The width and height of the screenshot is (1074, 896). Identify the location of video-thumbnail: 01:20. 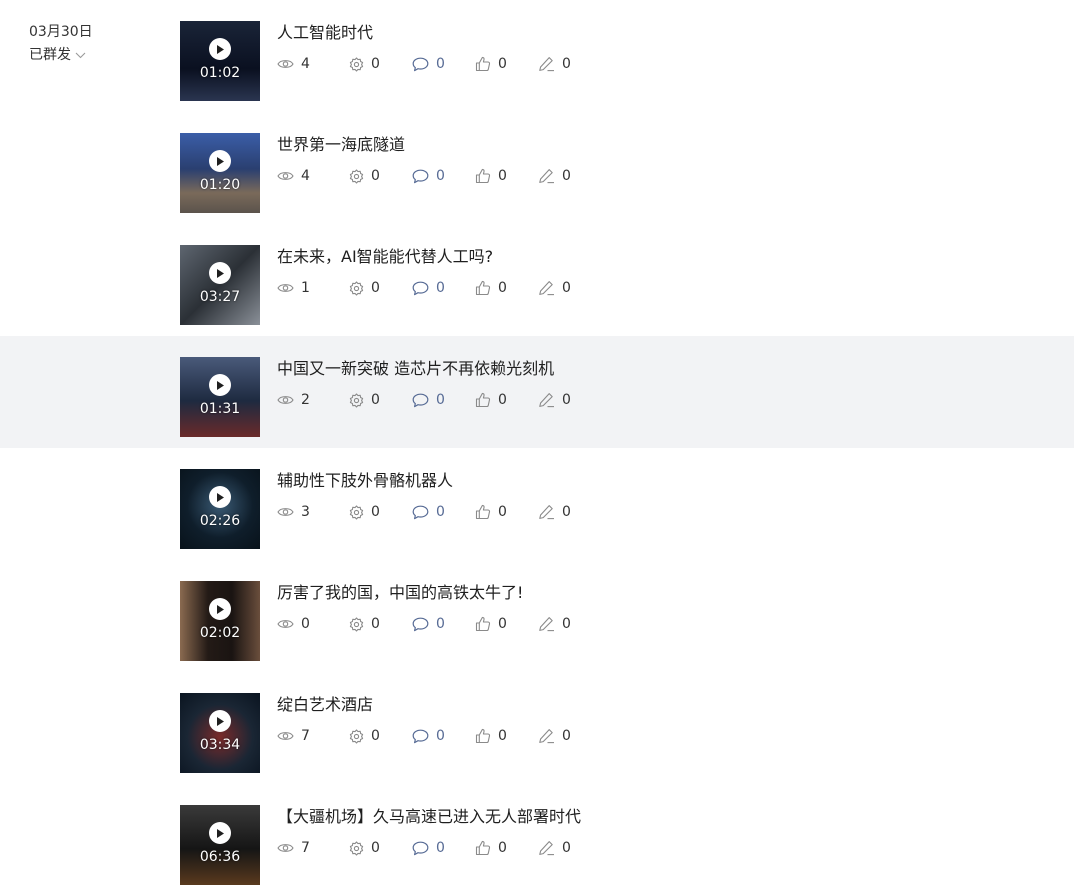
(220, 173).